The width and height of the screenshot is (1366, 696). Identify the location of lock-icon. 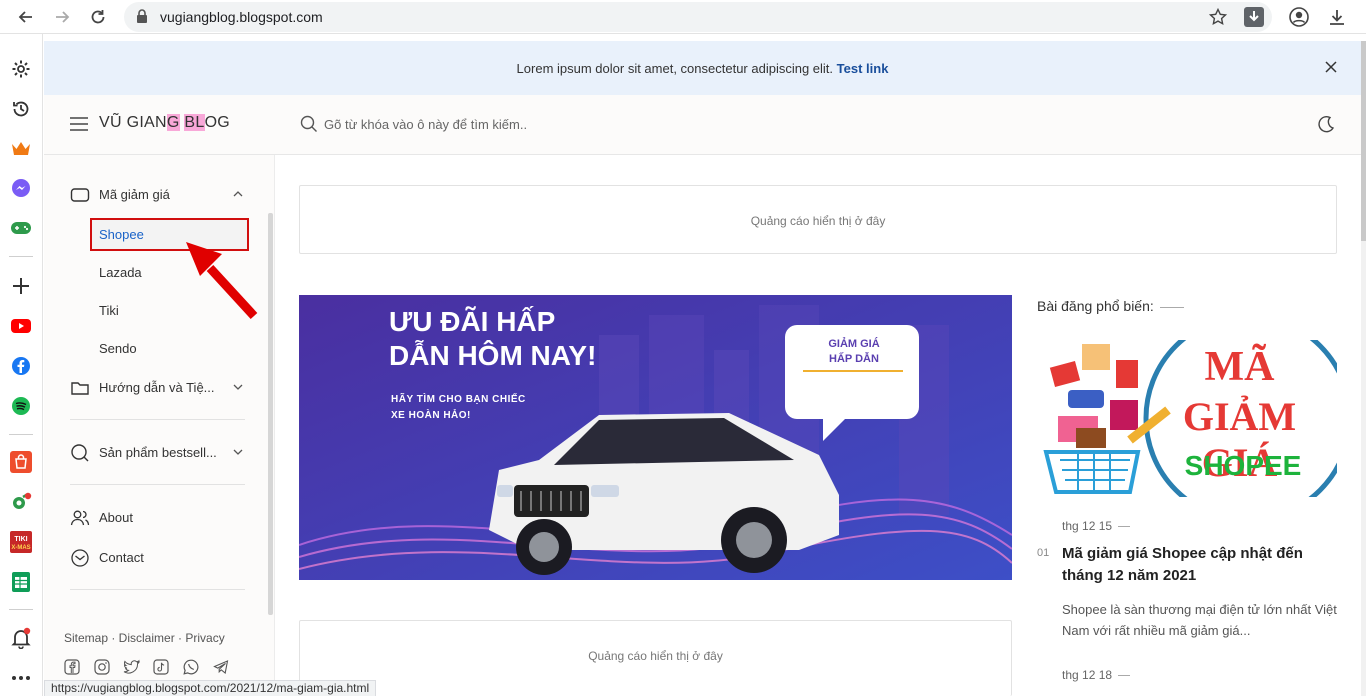
(142, 19).